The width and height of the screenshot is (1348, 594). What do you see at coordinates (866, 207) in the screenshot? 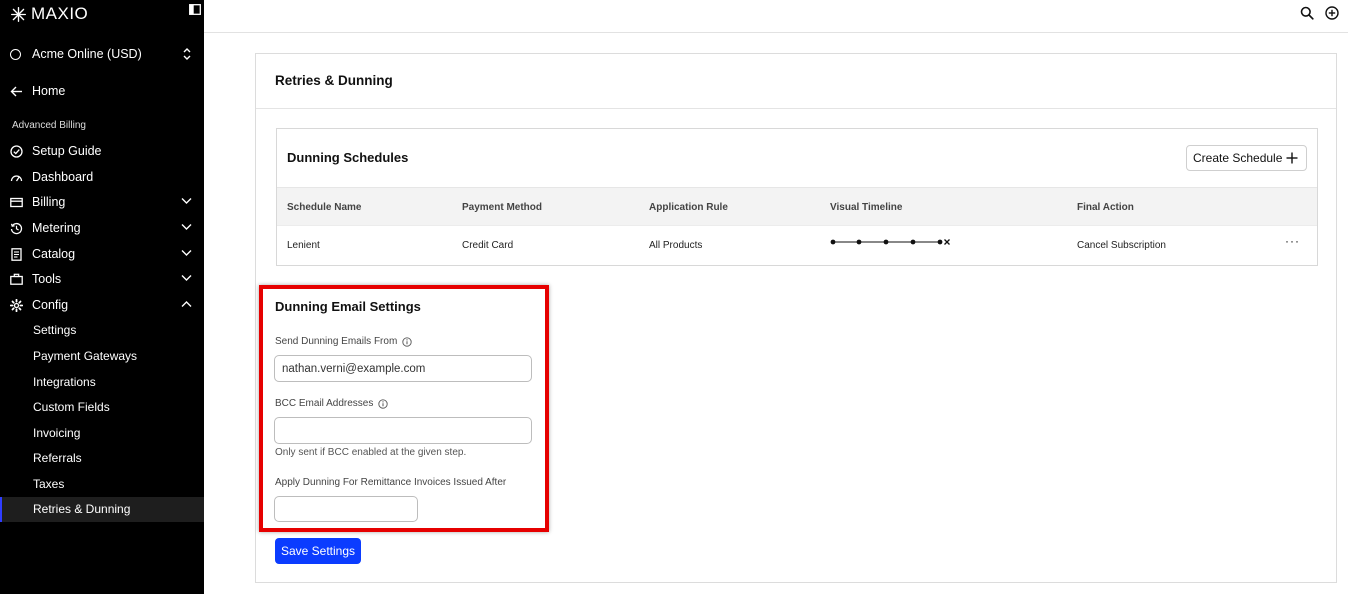
I see `column-header-visual-timeline: Visual Timeline` at bounding box center [866, 207].